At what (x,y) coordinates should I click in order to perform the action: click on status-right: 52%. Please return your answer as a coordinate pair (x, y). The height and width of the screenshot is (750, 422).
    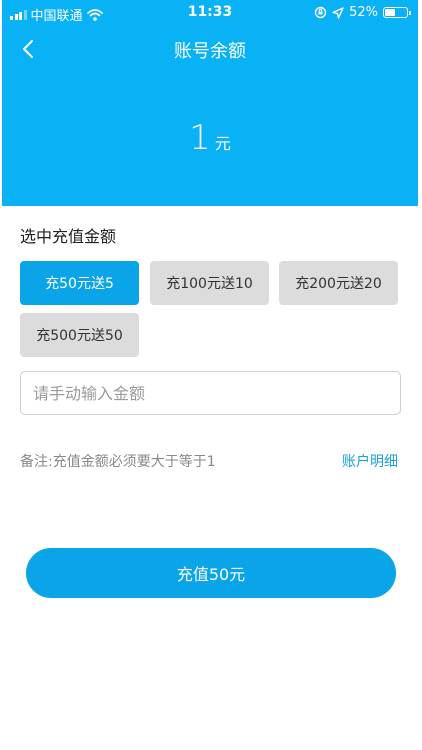
    Looking at the image, I should click on (362, 12).